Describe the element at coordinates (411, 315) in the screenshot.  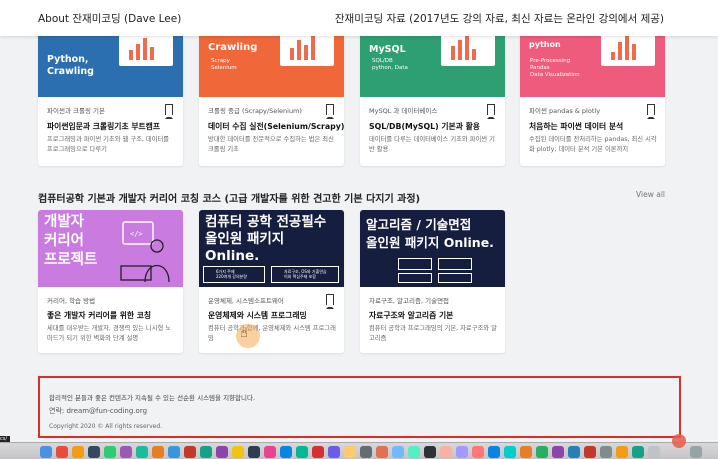
I see `course-title: 자료구조와 알고리즘 기본` at that location.